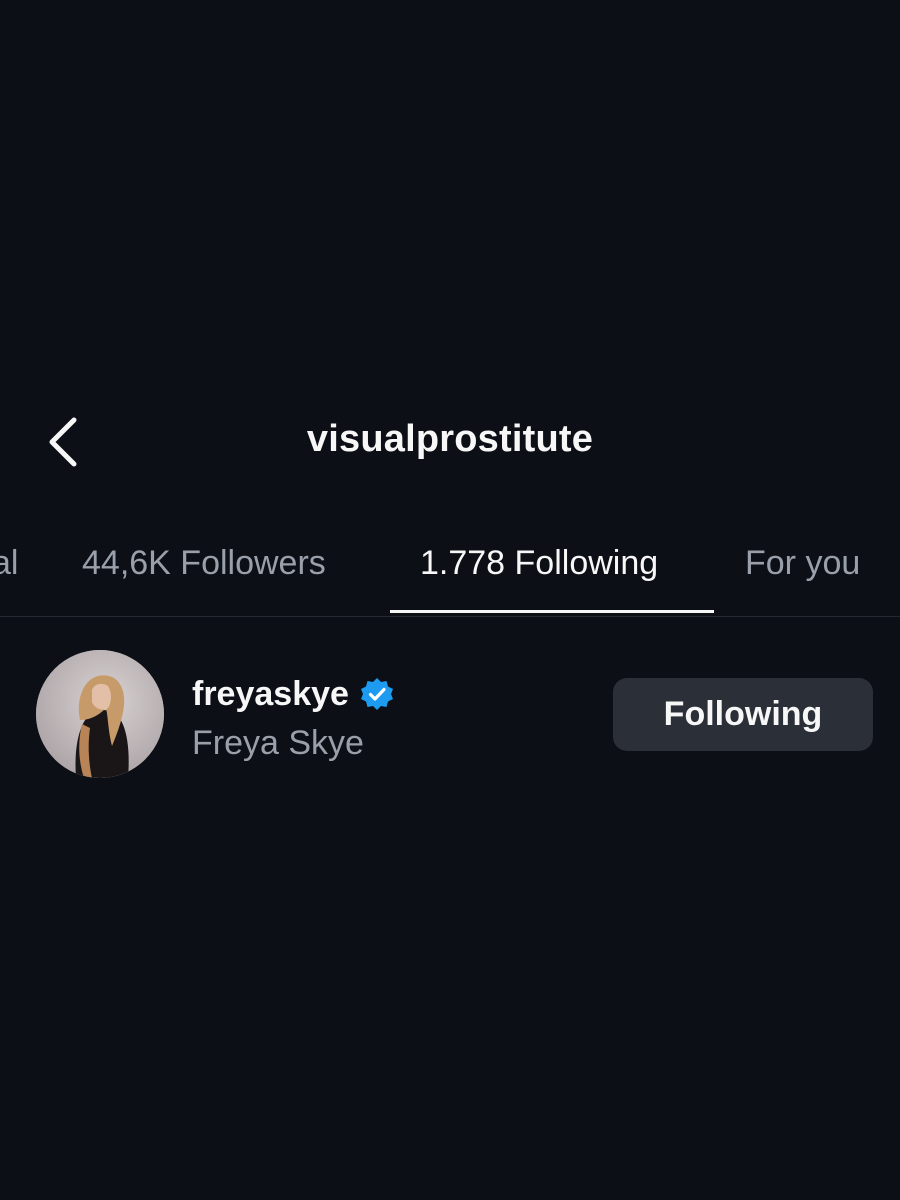  I want to click on tab-following: 1.778 Following, so click(539, 563).